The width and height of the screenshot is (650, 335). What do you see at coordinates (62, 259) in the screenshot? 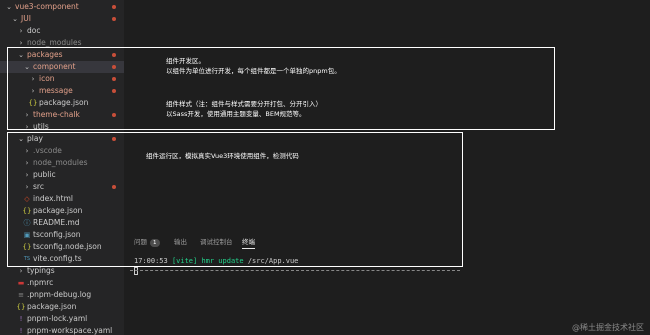
I see `tree-item: TS vite.config.ts` at bounding box center [62, 259].